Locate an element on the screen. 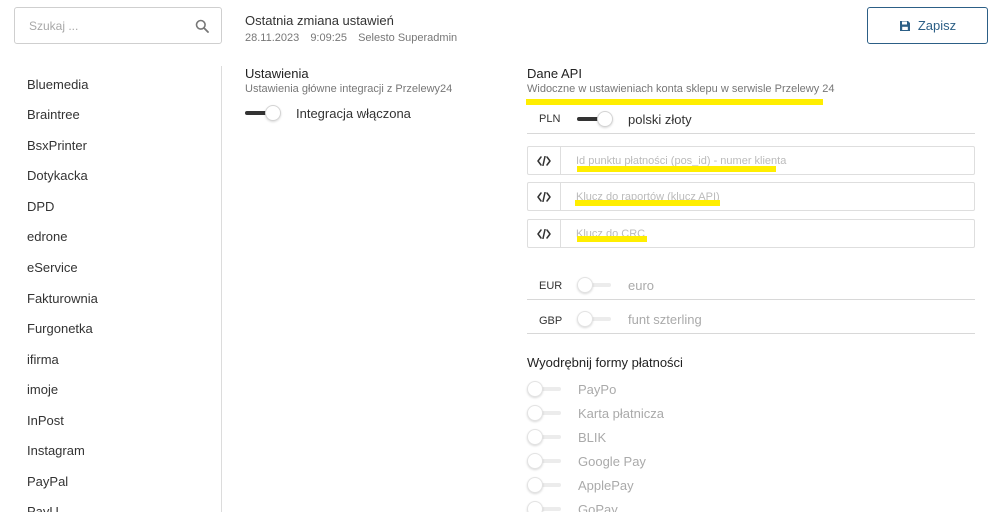 Image resolution: width=1000 pixels, height=512 pixels. last-change-user: Selesto Superadmin is located at coordinates (408, 38).